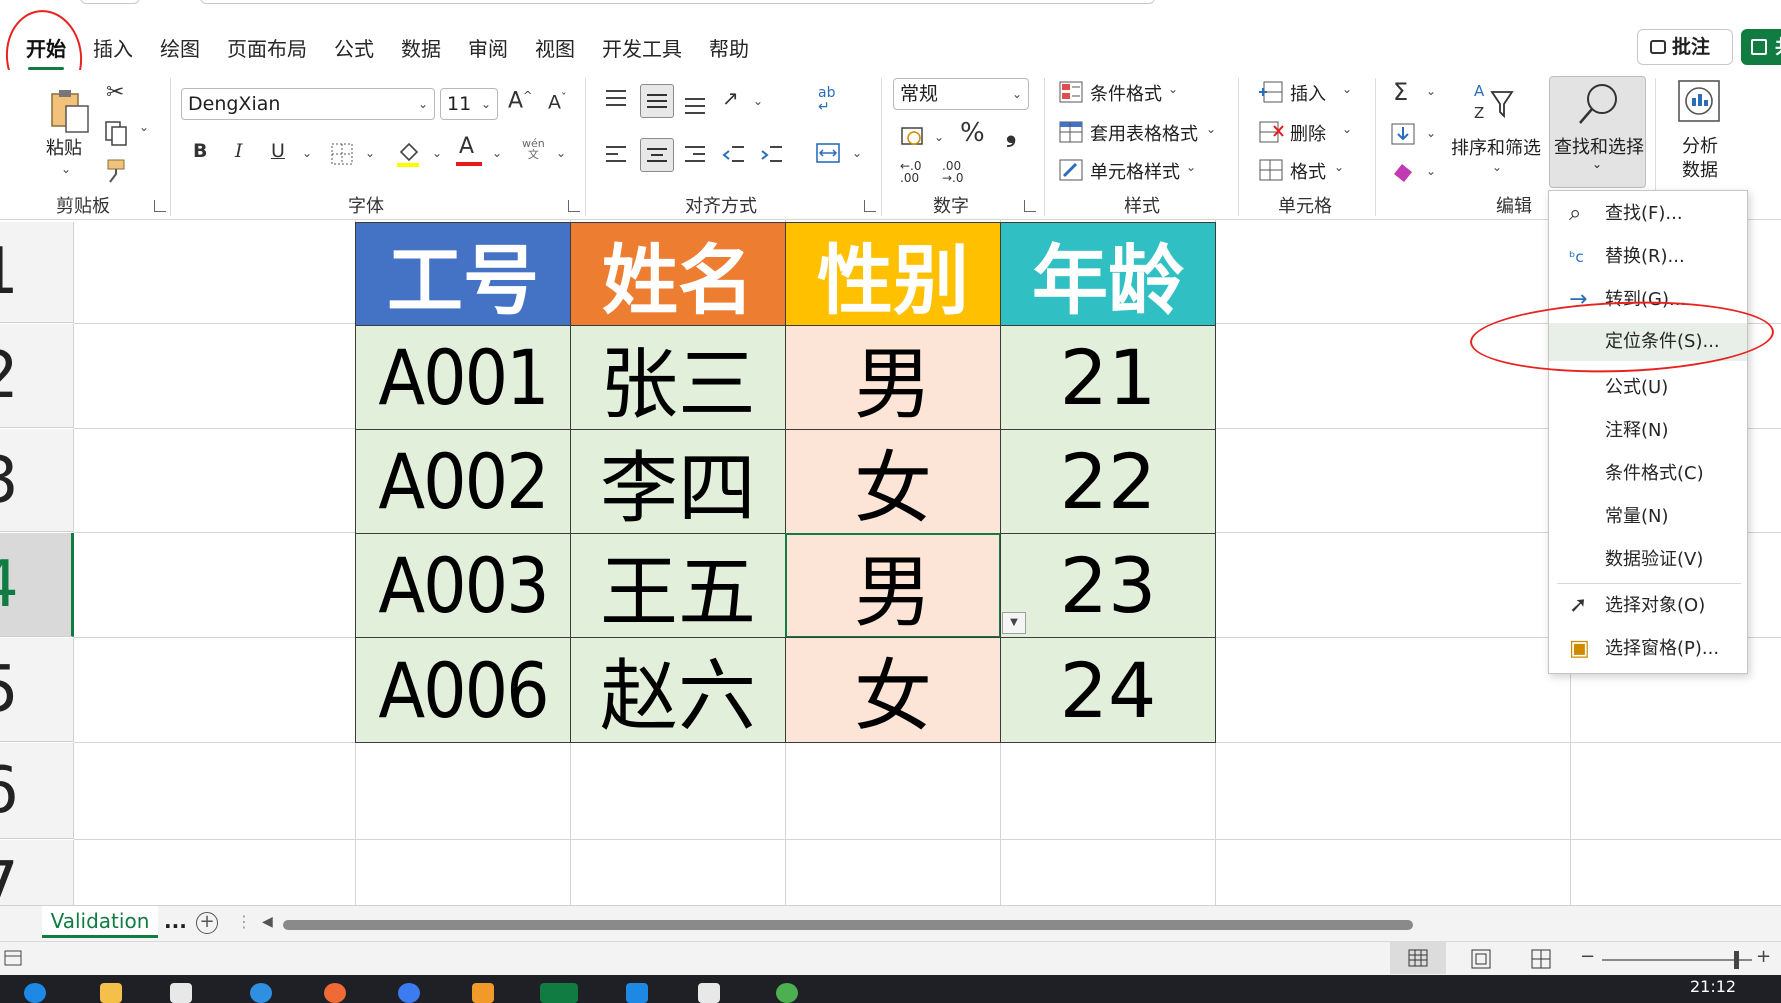 The height and width of the screenshot is (1003, 1781). I want to click on fill-color-icon, so click(408, 153).